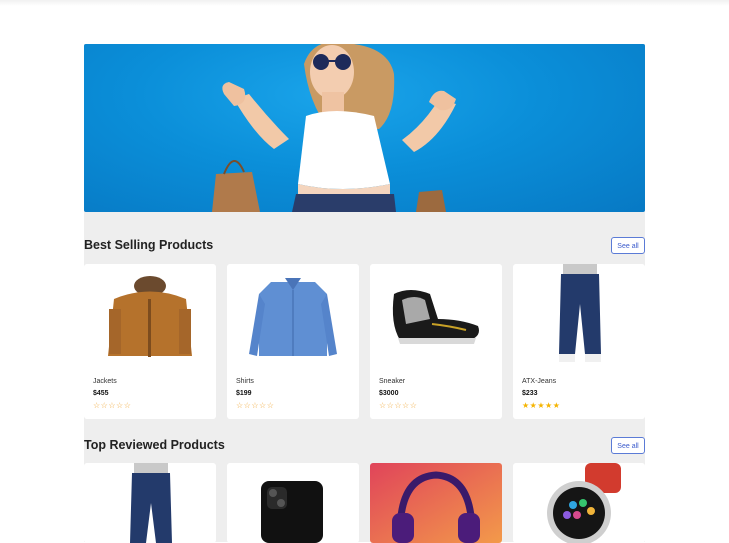 The height and width of the screenshot is (543, 729). I want to click on rating-stars: ★★★★★, so click(541, 405).